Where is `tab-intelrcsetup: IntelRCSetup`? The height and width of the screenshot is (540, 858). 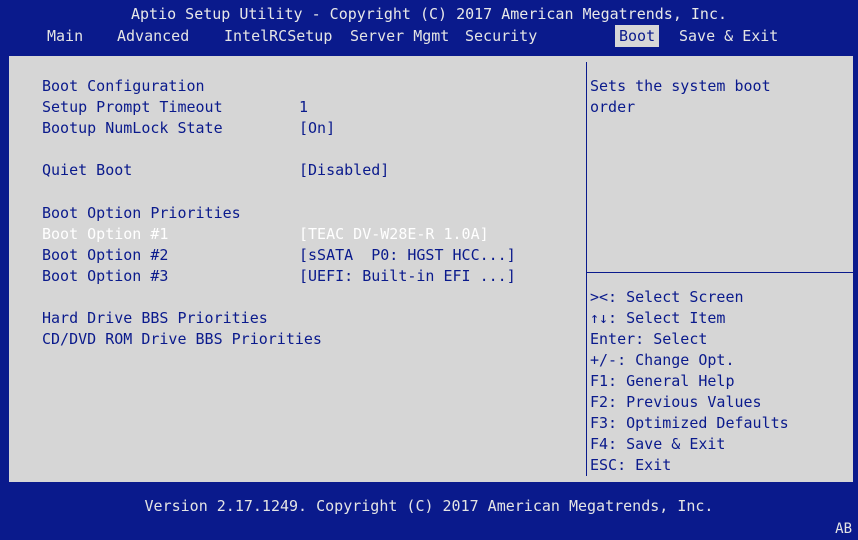 tab-intelrcsetup: IntelRCSetup is located at coordinates (278, 36).